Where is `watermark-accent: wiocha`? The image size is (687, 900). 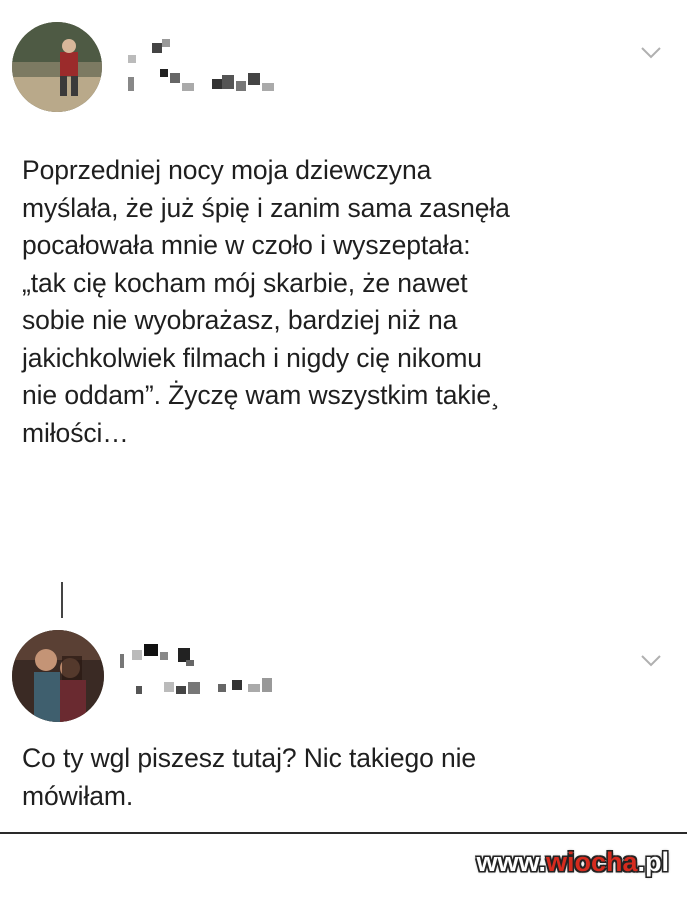
watermark-accent: wiocha is located at coordinates (591, 862).